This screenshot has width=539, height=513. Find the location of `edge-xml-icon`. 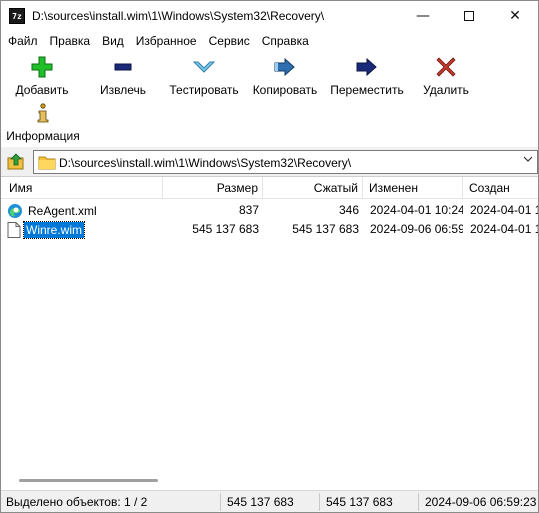

edge-xml-icon is located at coordinates (15, 210).